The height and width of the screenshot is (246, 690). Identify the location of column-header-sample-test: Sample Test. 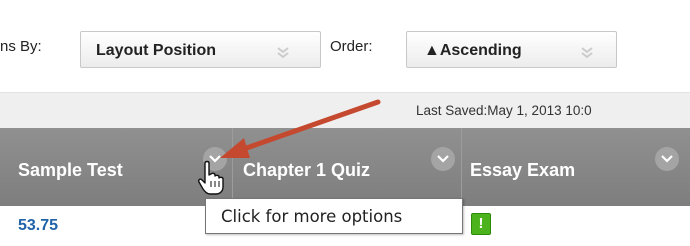
(70, 170).